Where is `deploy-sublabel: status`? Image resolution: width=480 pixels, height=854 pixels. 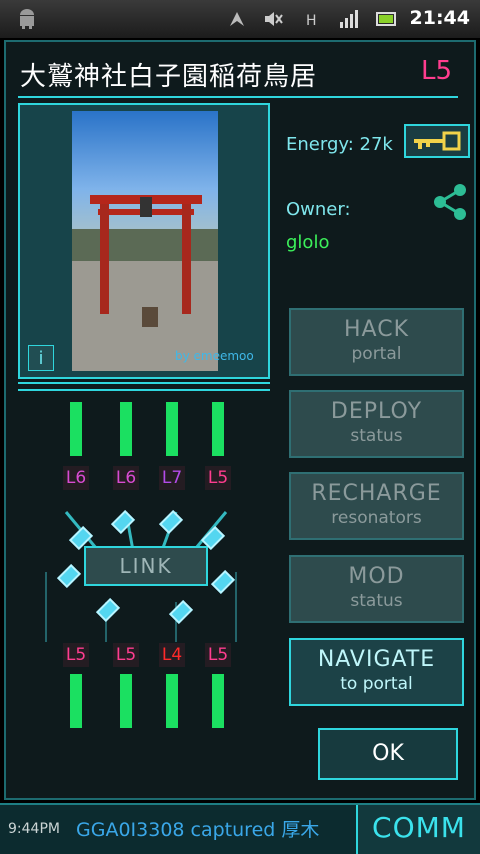 deploy-sublabel: status is located at coordinates (376, 436).